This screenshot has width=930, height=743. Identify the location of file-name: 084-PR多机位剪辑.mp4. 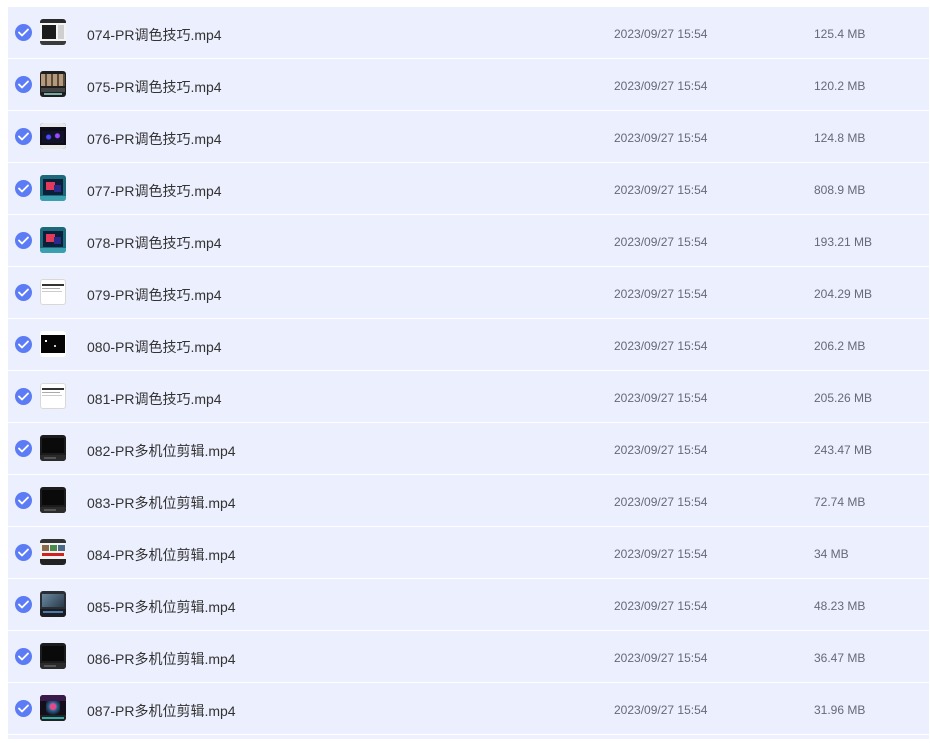
(161, 552).